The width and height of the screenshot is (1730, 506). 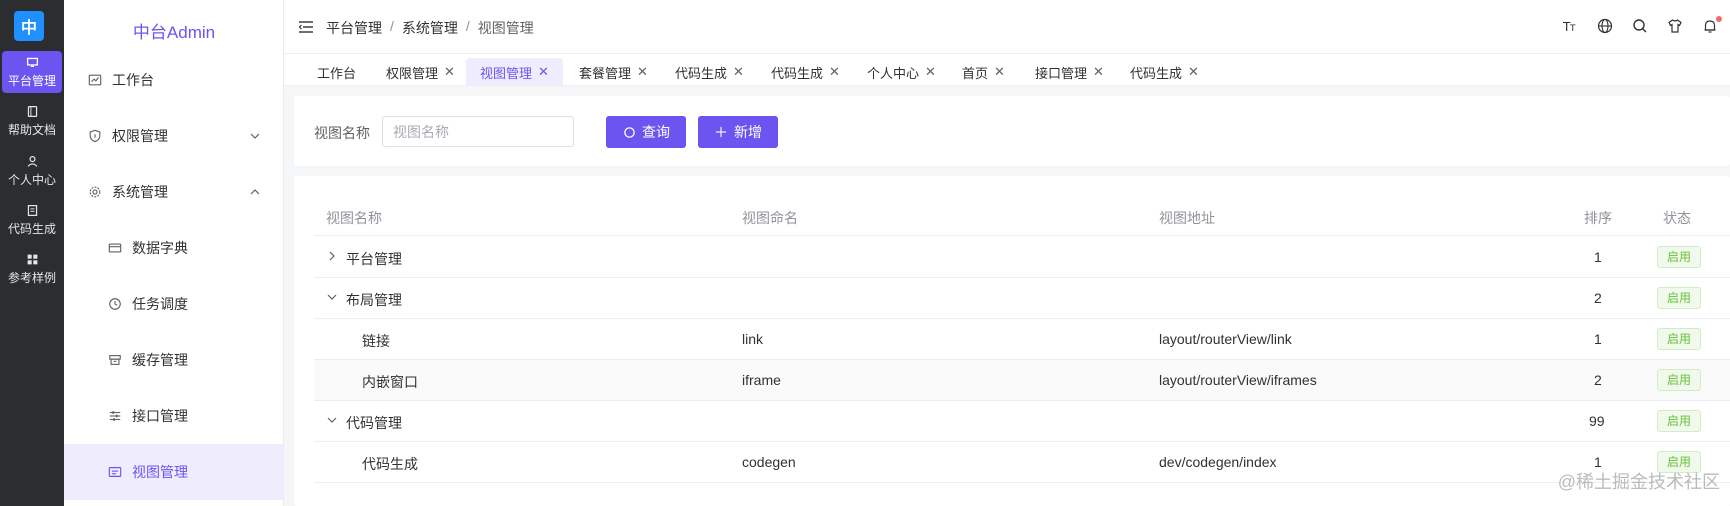 I want to click on bell-icon, so click(x=1712, y=26).